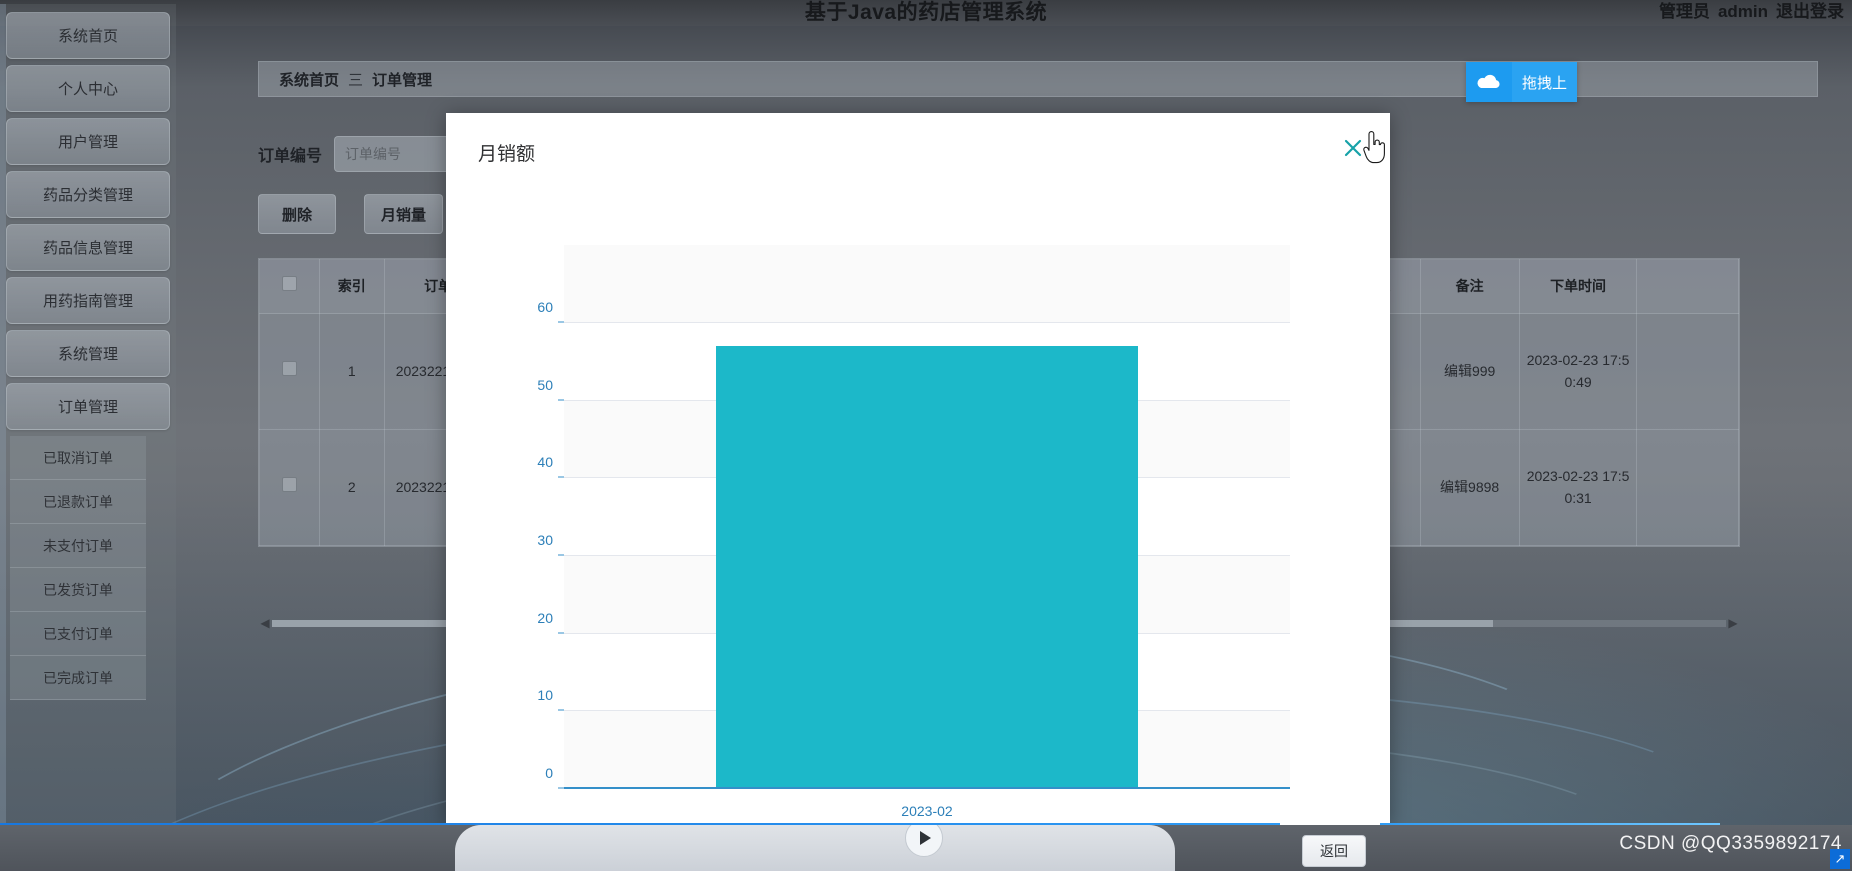 The height and width of the screenshot is (871, 1852). I want to click on sidebar-subitem-label: 已取消订单, so click(78, 457).